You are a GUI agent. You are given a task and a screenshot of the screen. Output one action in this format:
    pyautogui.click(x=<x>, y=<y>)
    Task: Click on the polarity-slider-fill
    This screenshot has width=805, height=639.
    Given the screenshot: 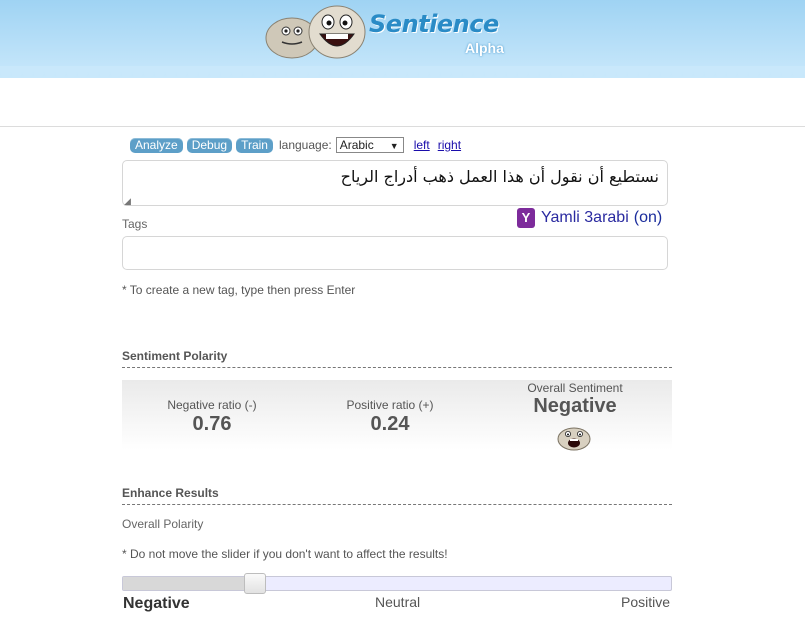 What is the action you would take?
    pyautogui.click(x=189, y=583)
    